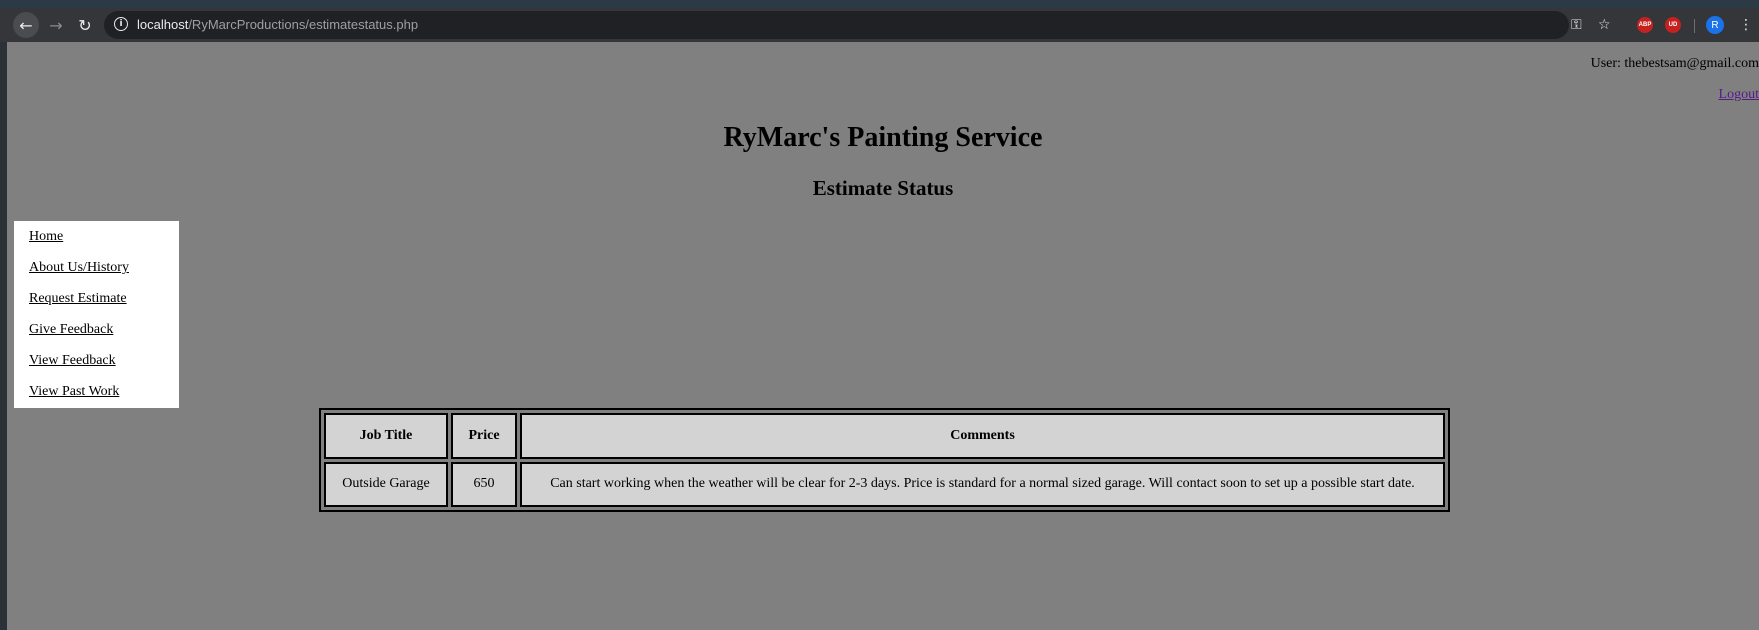  Describe the element at coordinates (104, 333) in the screenshot. I see `sidebar-item-give-feedback: Give Feedback` at that location.